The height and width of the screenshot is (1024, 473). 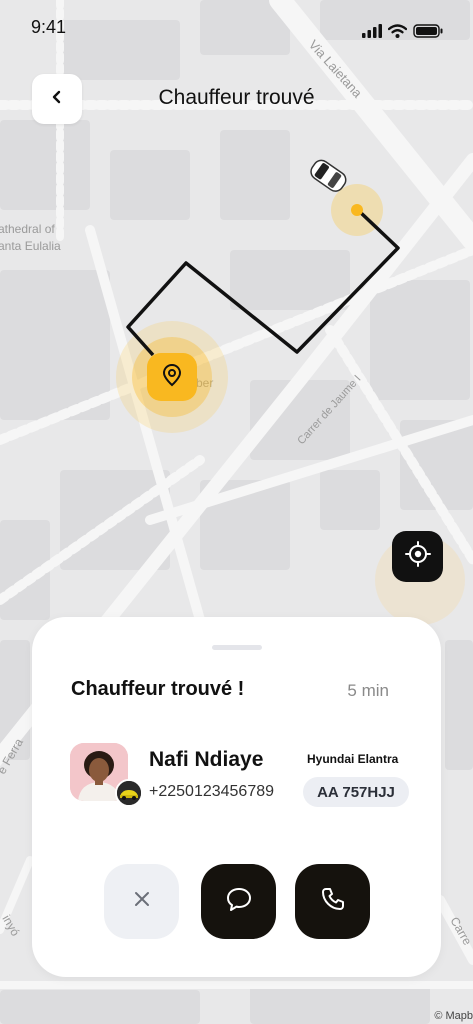 I want to click on sheet-title: Chauffeur trouvé !, so click(x=158, y=689).